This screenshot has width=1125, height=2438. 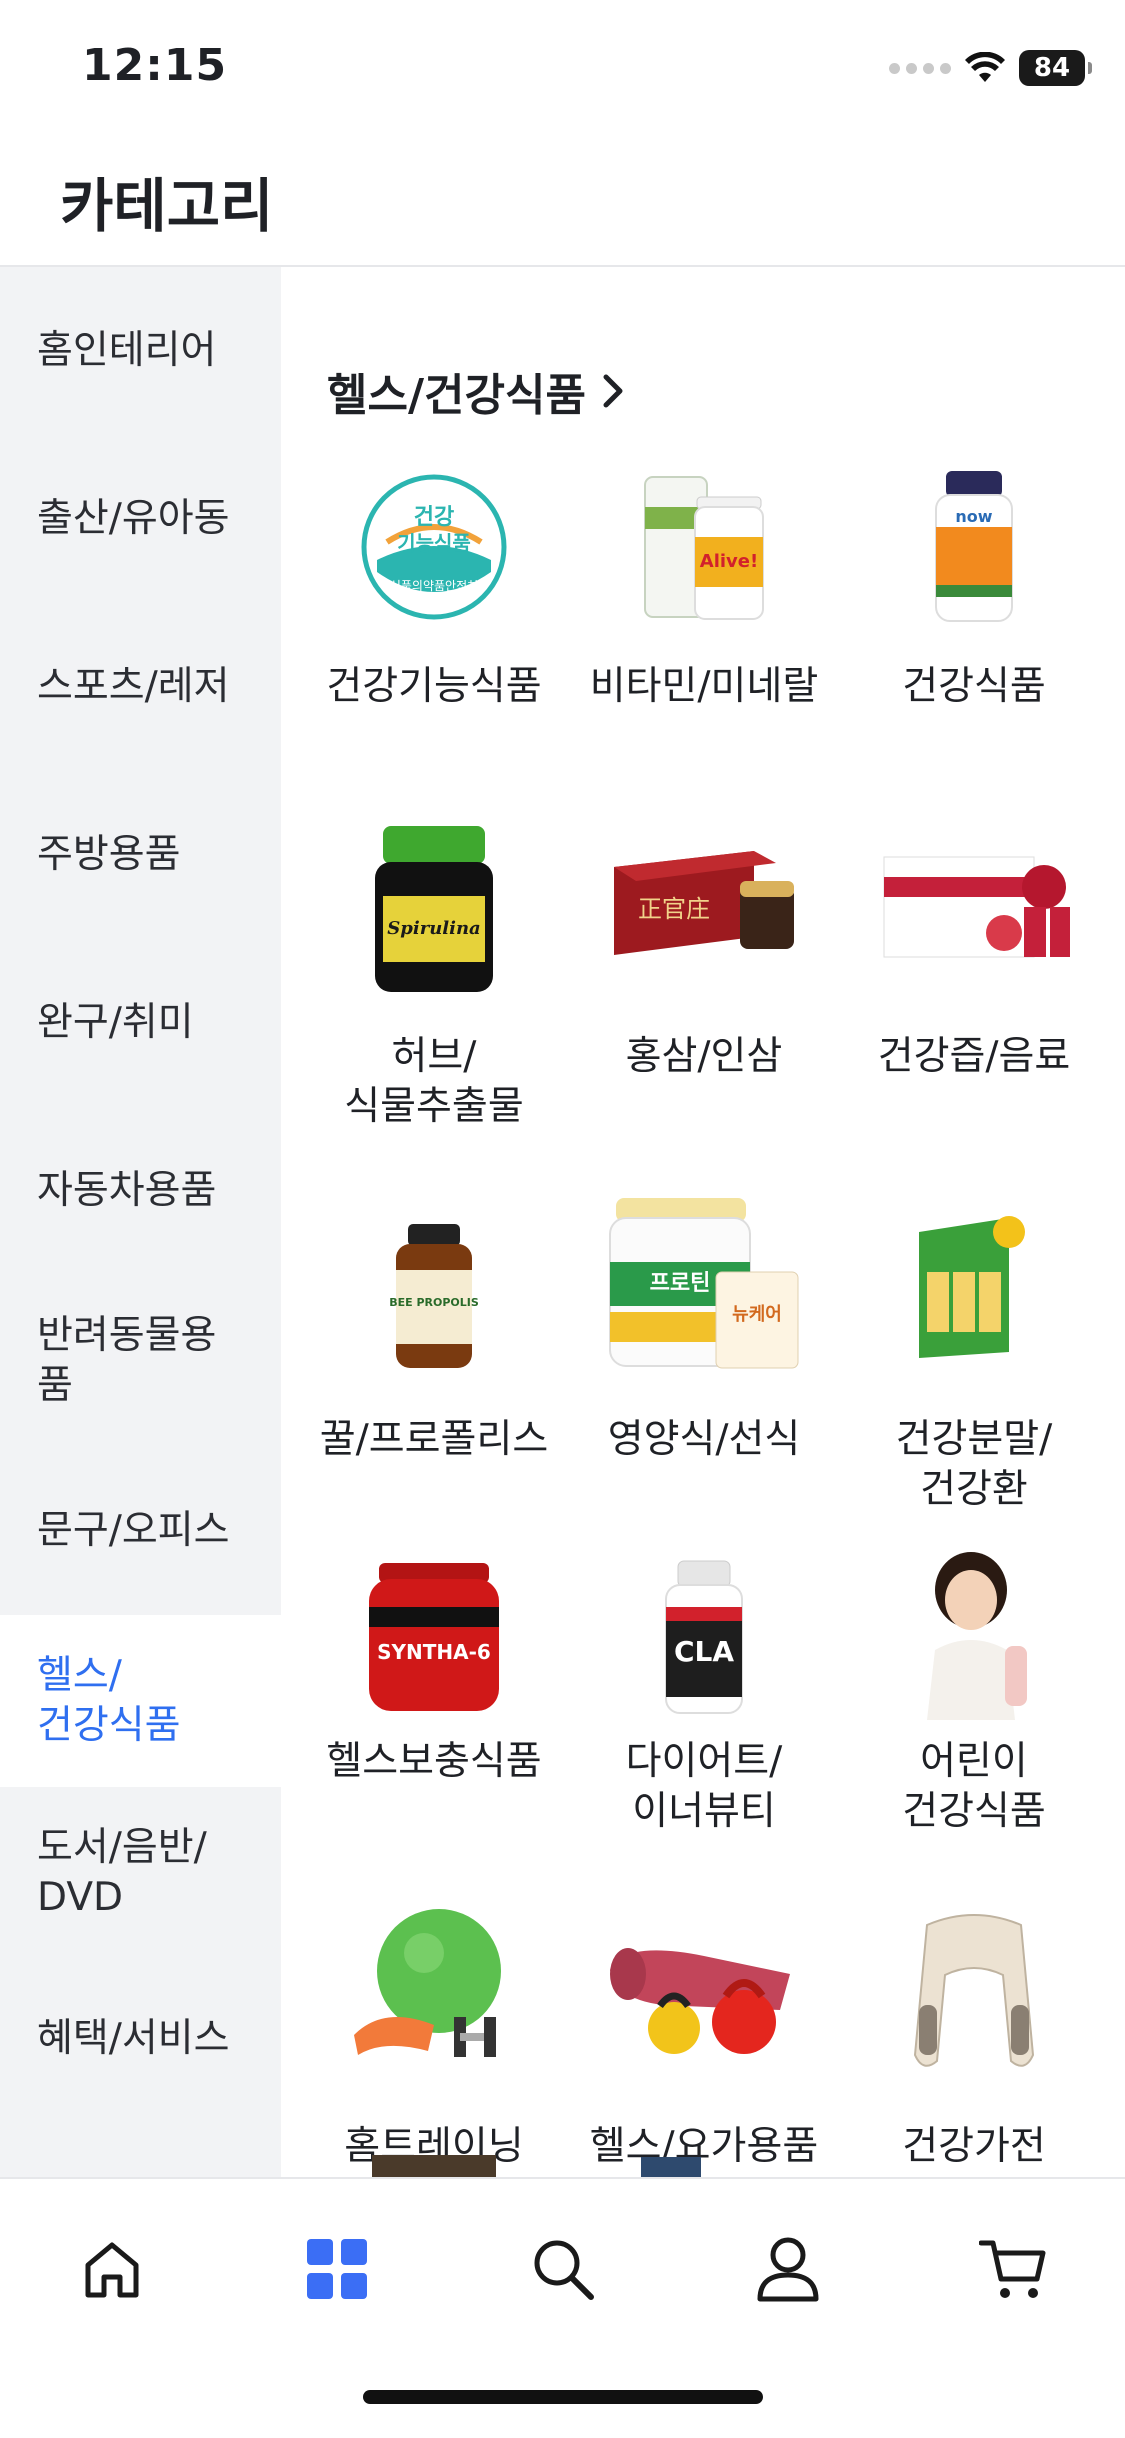 I want to click on subcategory-label: 홍삼/인삼, so click(x=704, y=1056).